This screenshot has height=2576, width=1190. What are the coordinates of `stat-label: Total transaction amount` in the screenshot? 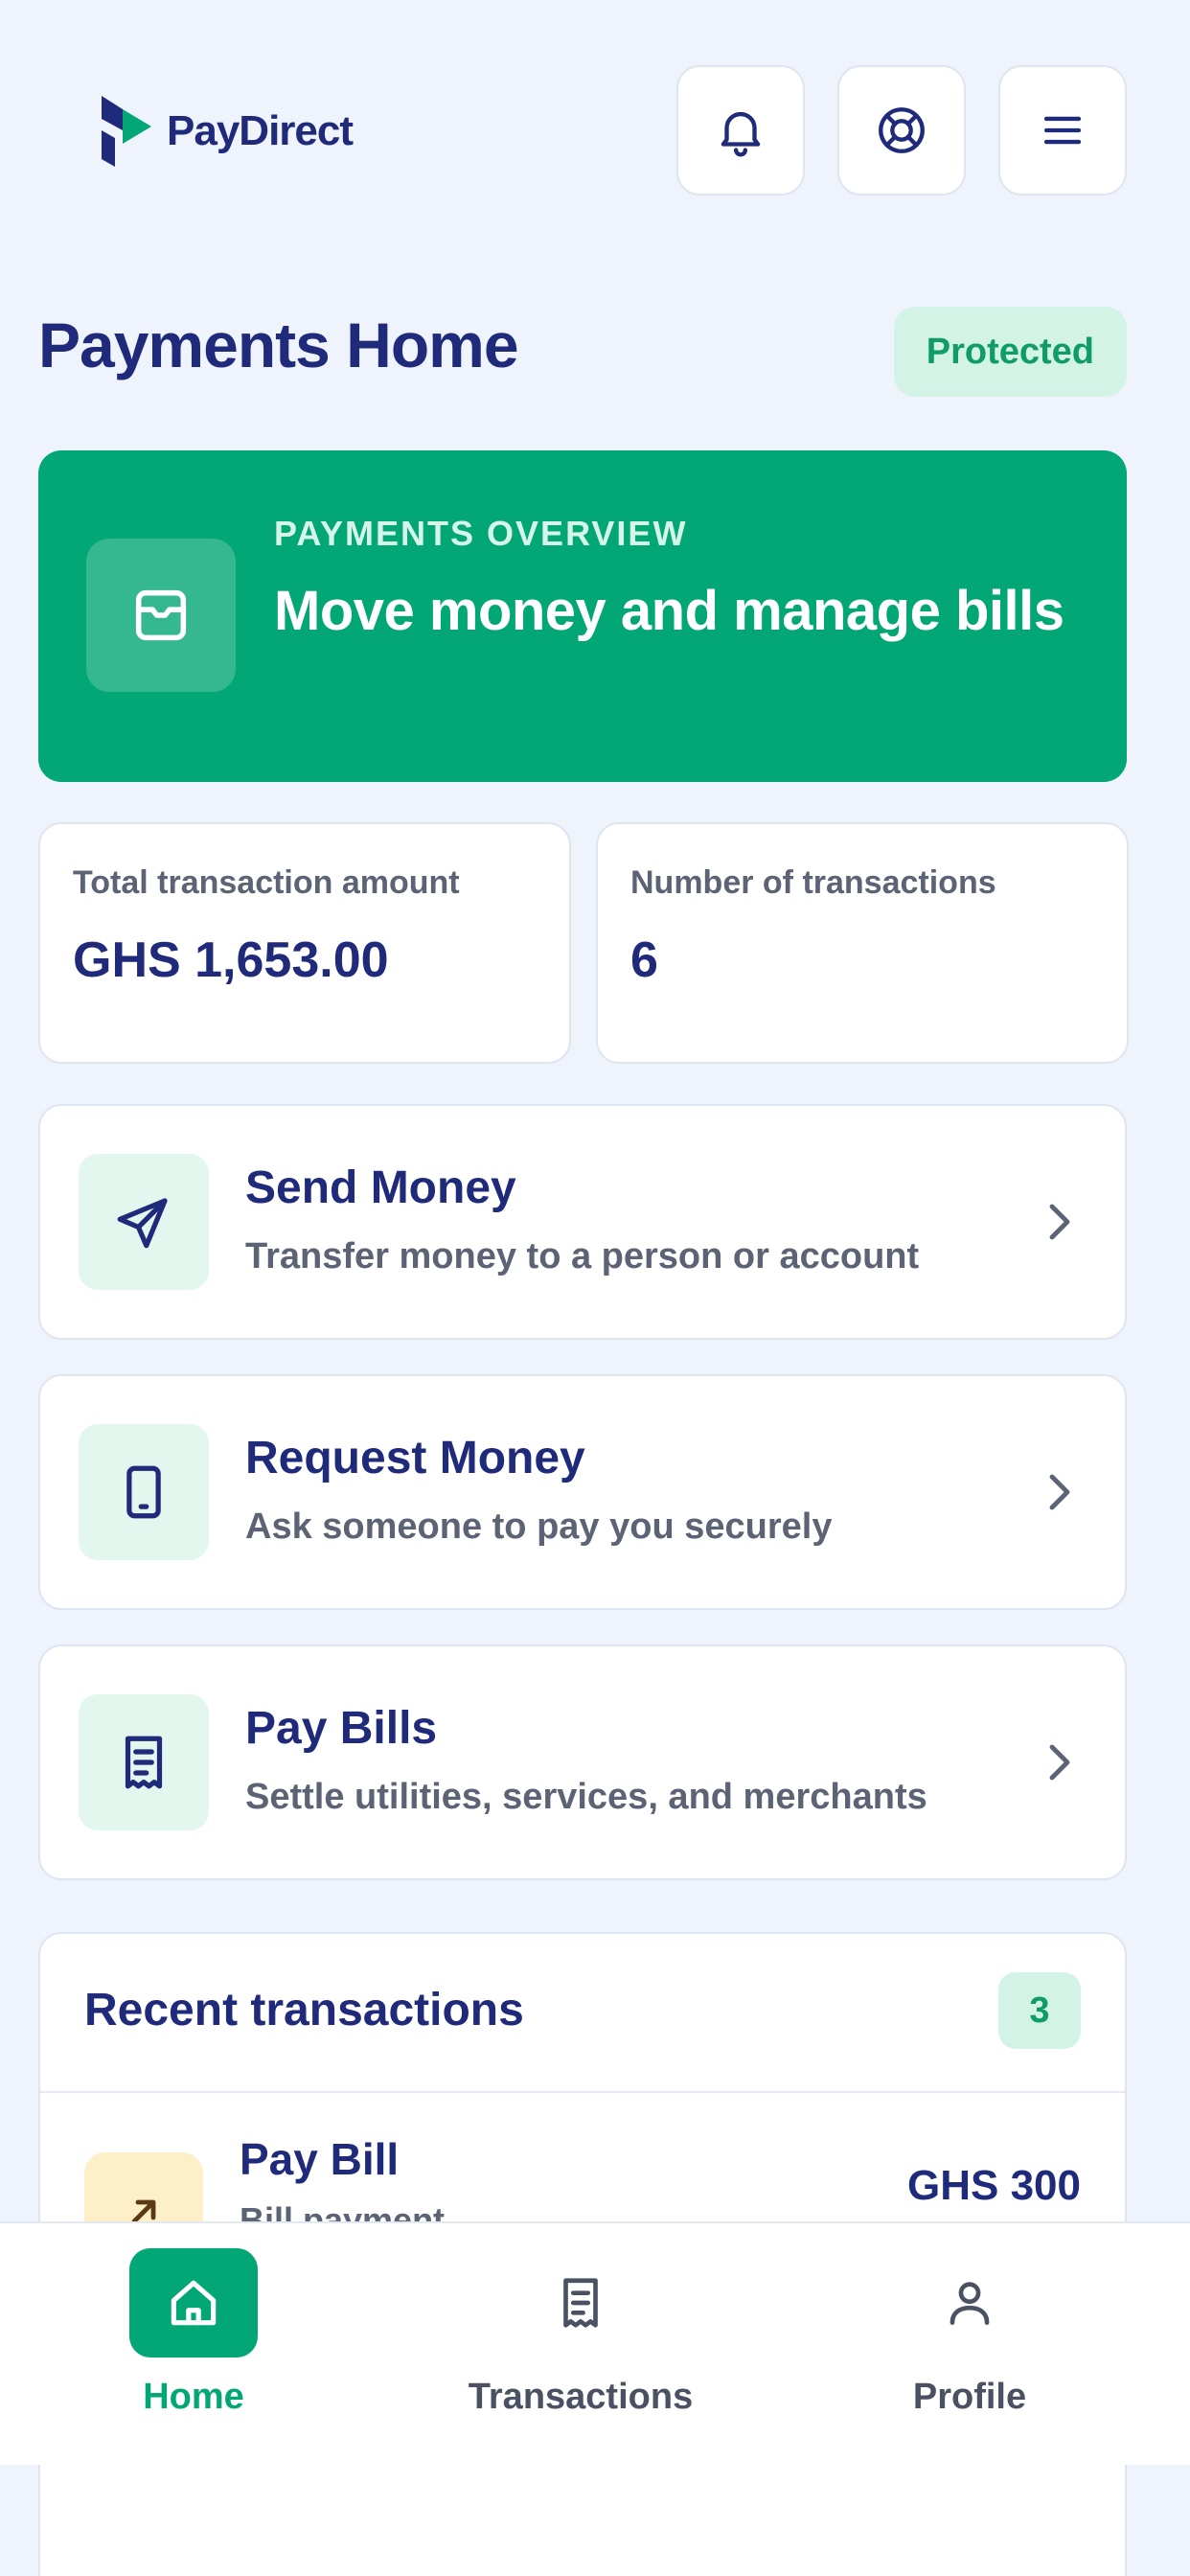 It's located at (266, 882).